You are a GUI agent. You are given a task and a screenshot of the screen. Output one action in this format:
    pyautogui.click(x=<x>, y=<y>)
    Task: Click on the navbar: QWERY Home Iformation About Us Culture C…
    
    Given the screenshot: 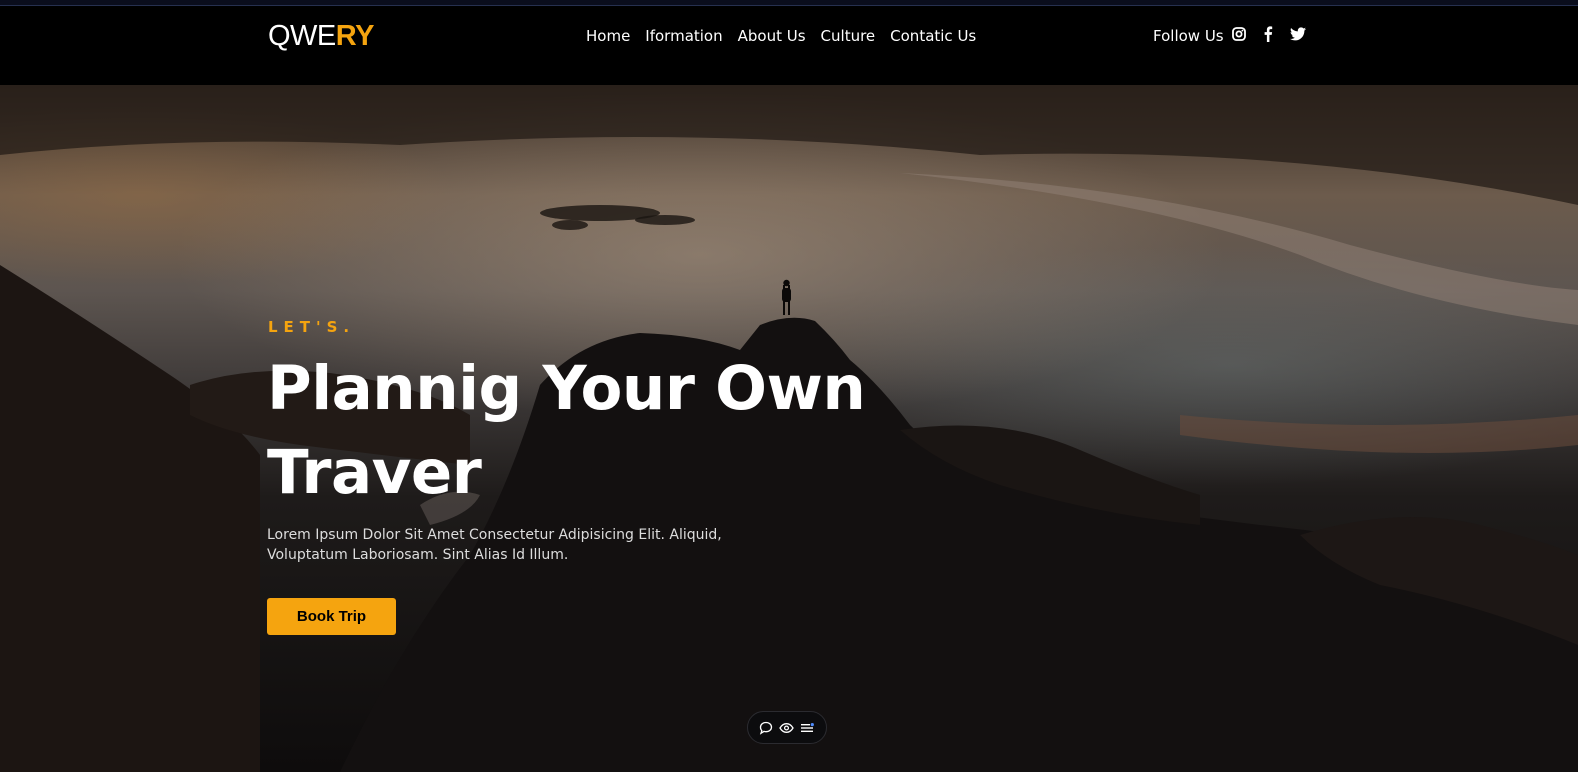 What is the action you would take?
    pyautogui.click(x=789, y=45)
    